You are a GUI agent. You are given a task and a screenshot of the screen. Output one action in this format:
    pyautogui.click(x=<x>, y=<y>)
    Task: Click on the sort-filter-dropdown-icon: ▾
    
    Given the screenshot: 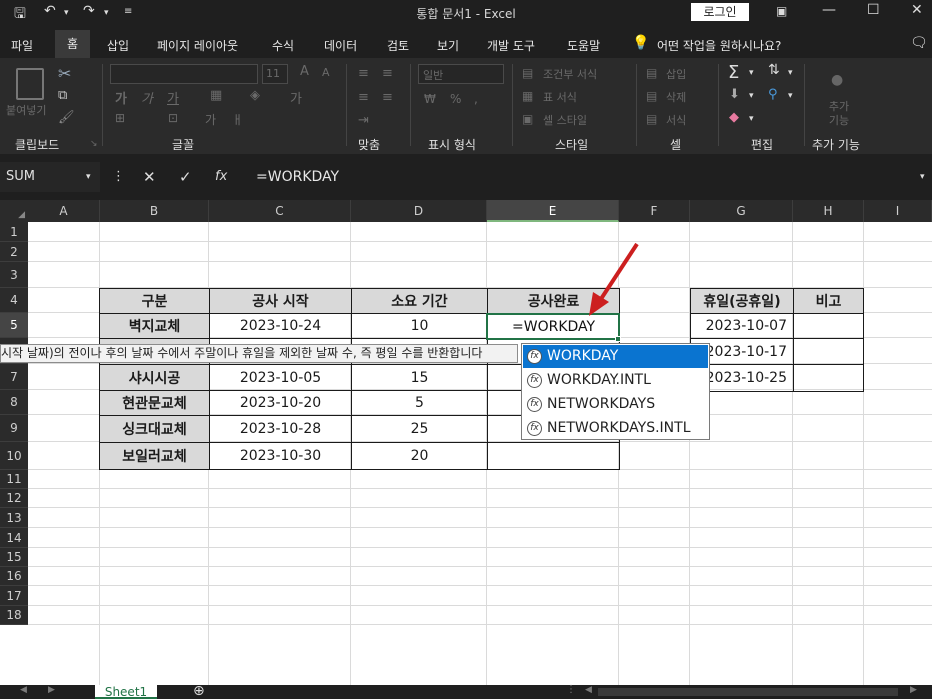 What is the action you would take?
    pyautogui.click(x=790, y=73)
    